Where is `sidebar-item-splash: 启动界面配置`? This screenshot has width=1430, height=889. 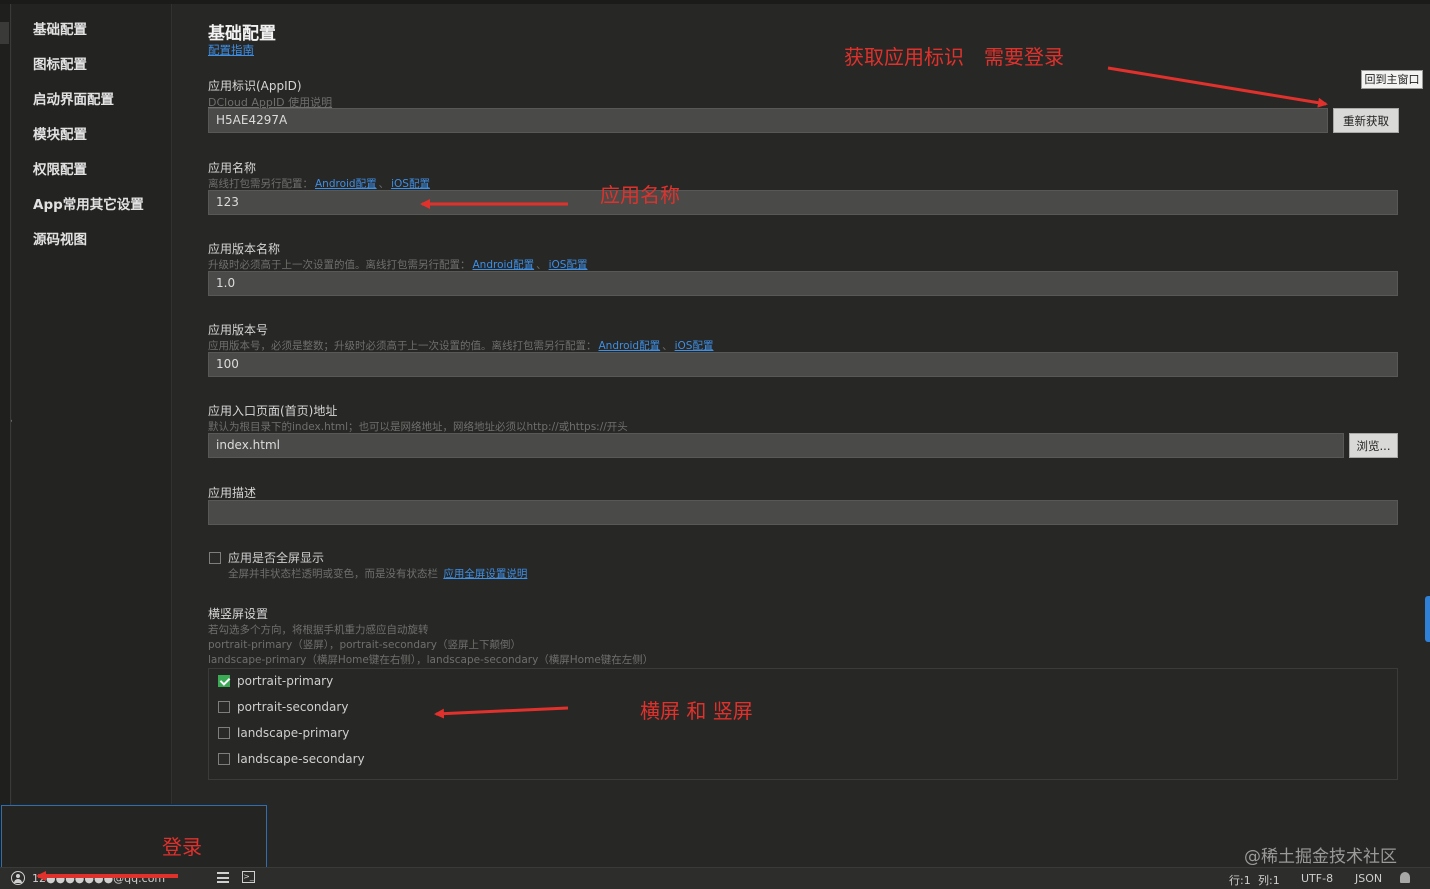 sidebar-item-splash: 启动界面配置 is located at coordinates (73, 98).